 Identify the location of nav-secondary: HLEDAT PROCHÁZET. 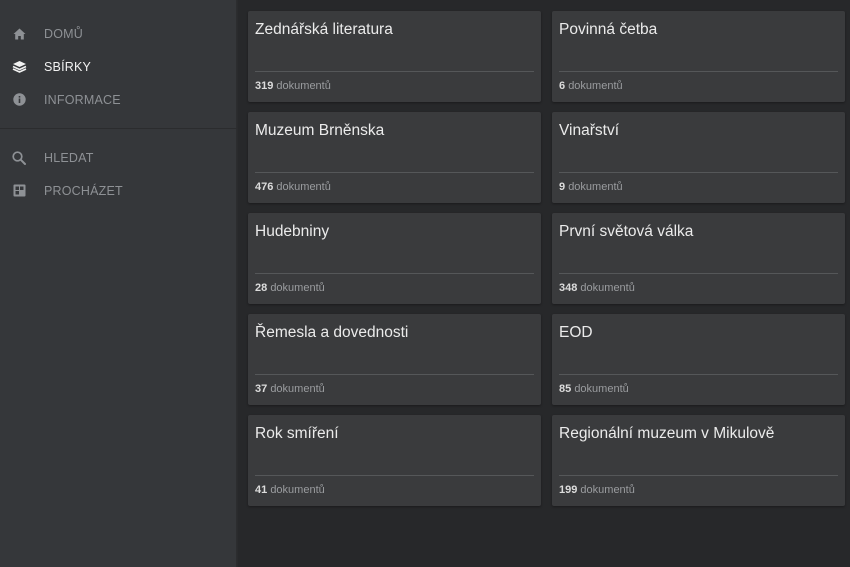
(118, 168).